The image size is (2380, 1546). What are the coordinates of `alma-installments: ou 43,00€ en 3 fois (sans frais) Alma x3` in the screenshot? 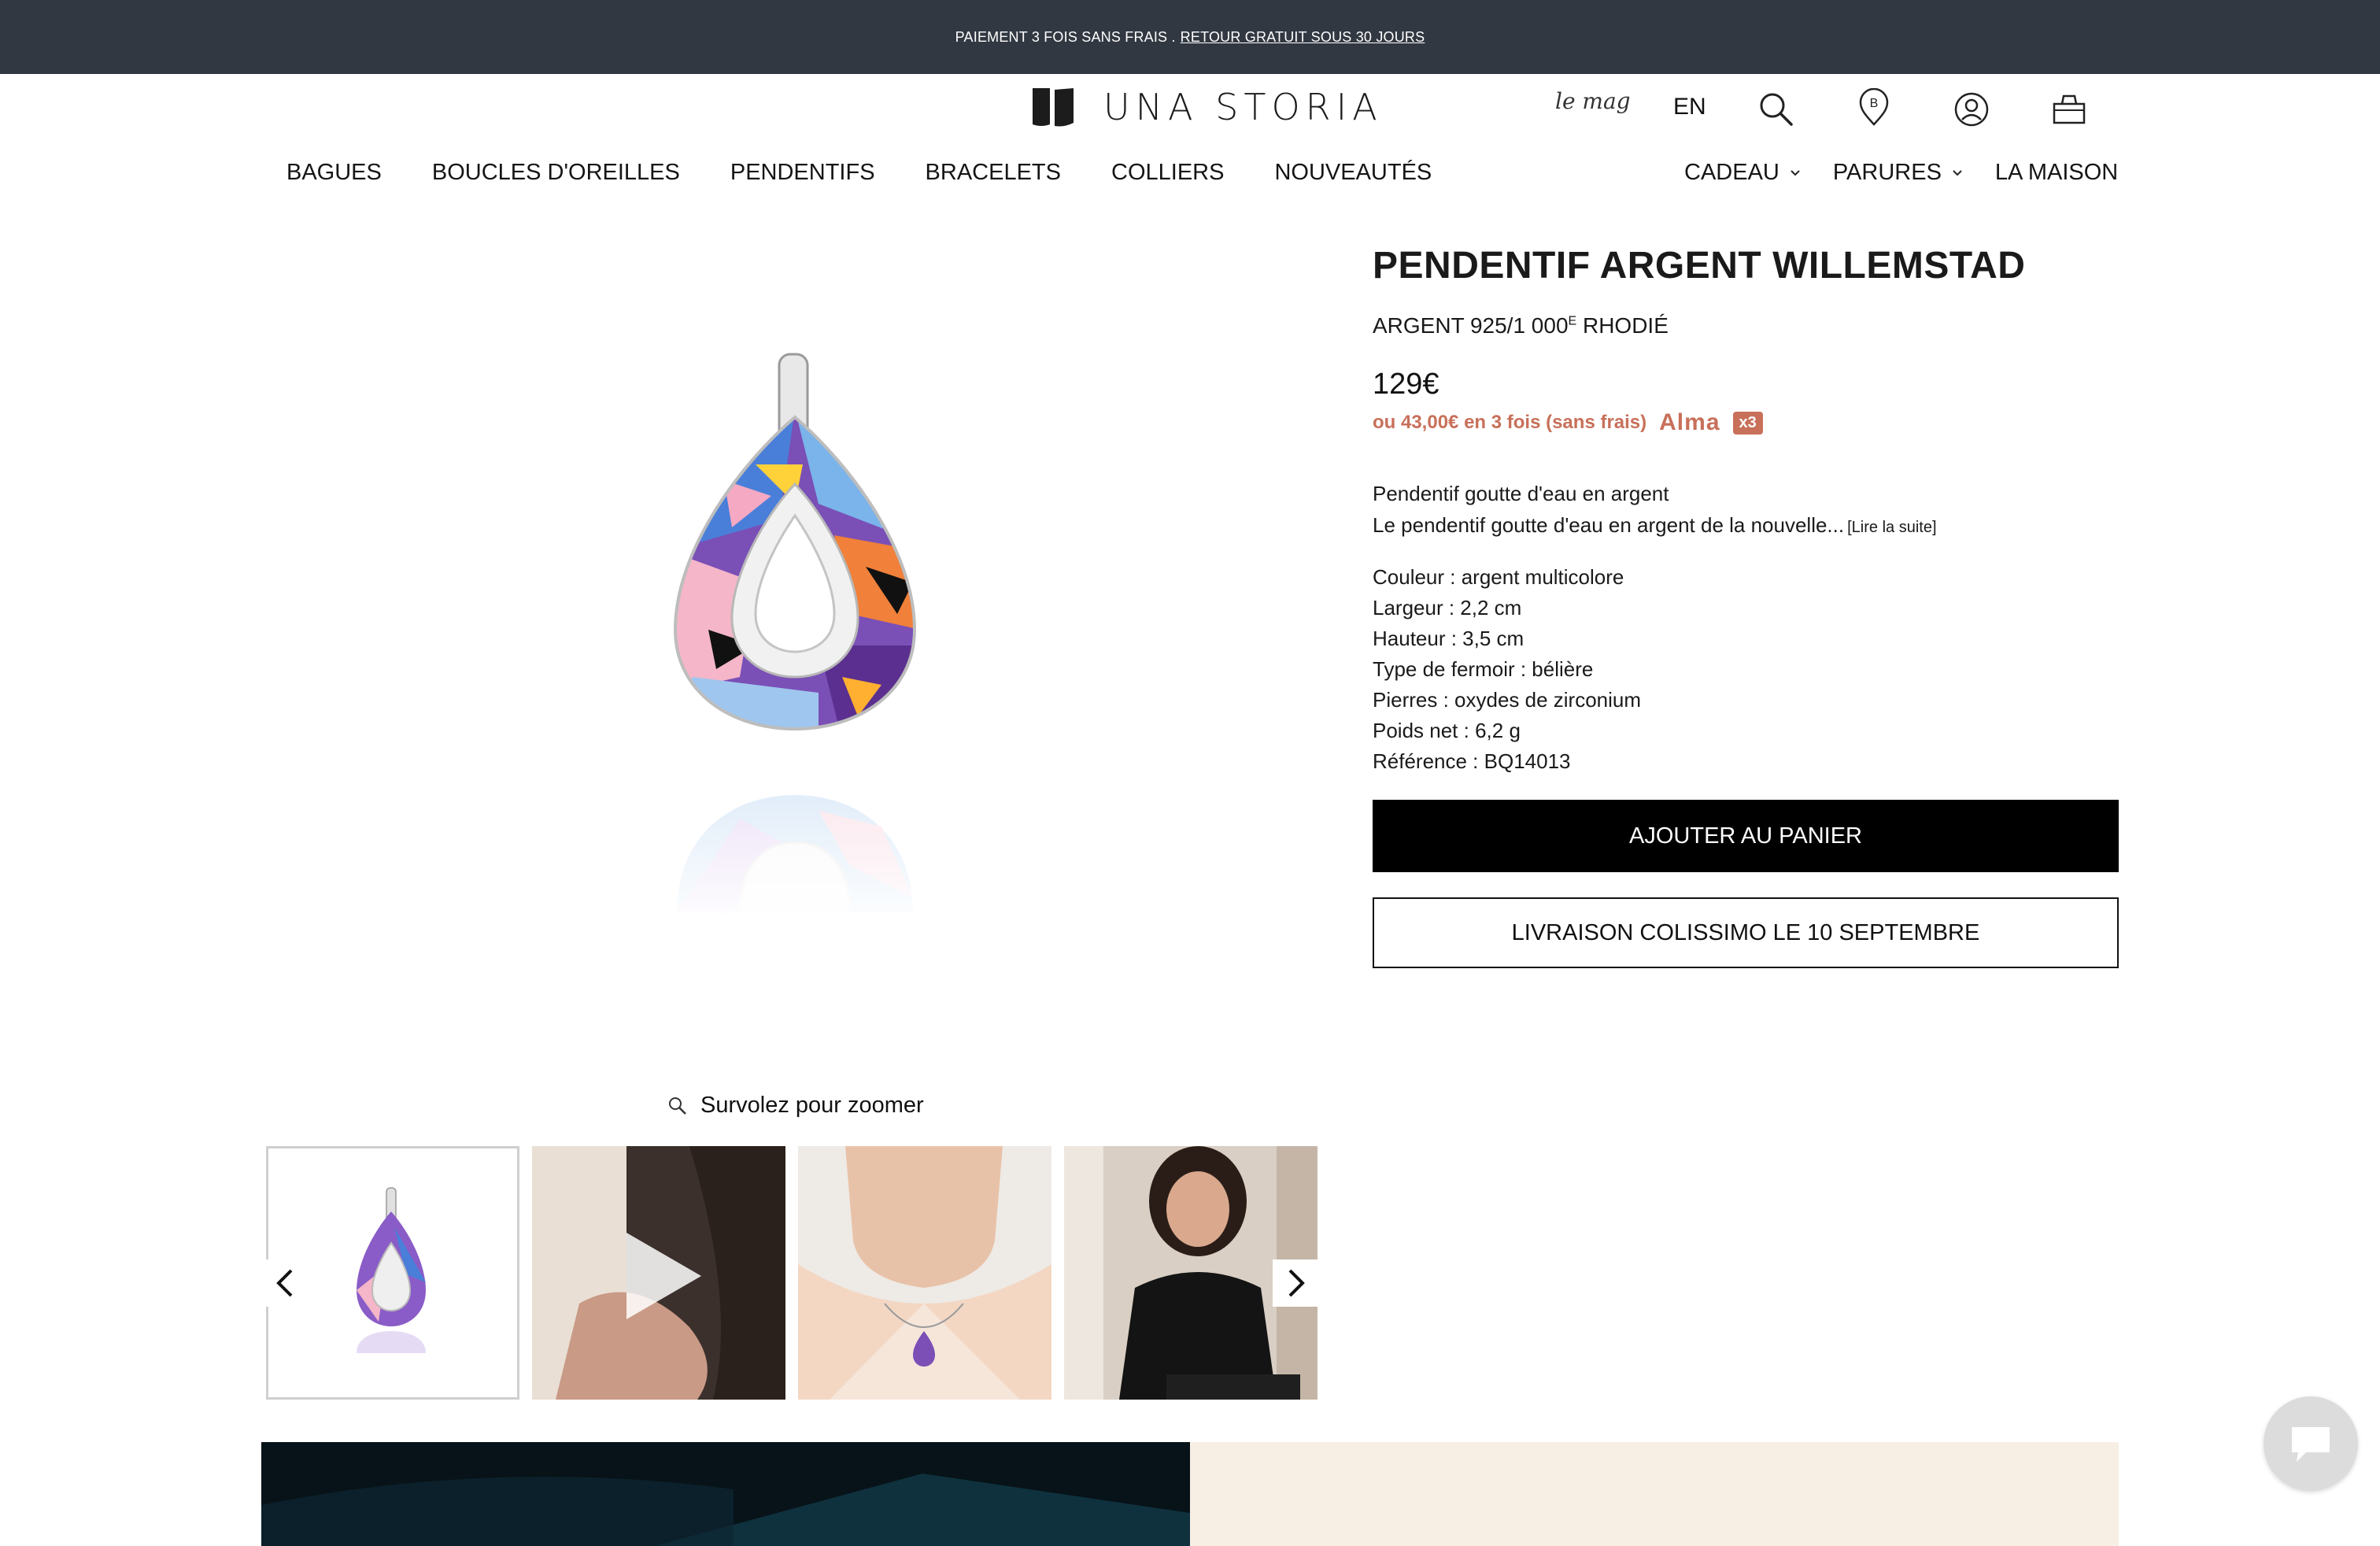 It's located at (1568, 422).